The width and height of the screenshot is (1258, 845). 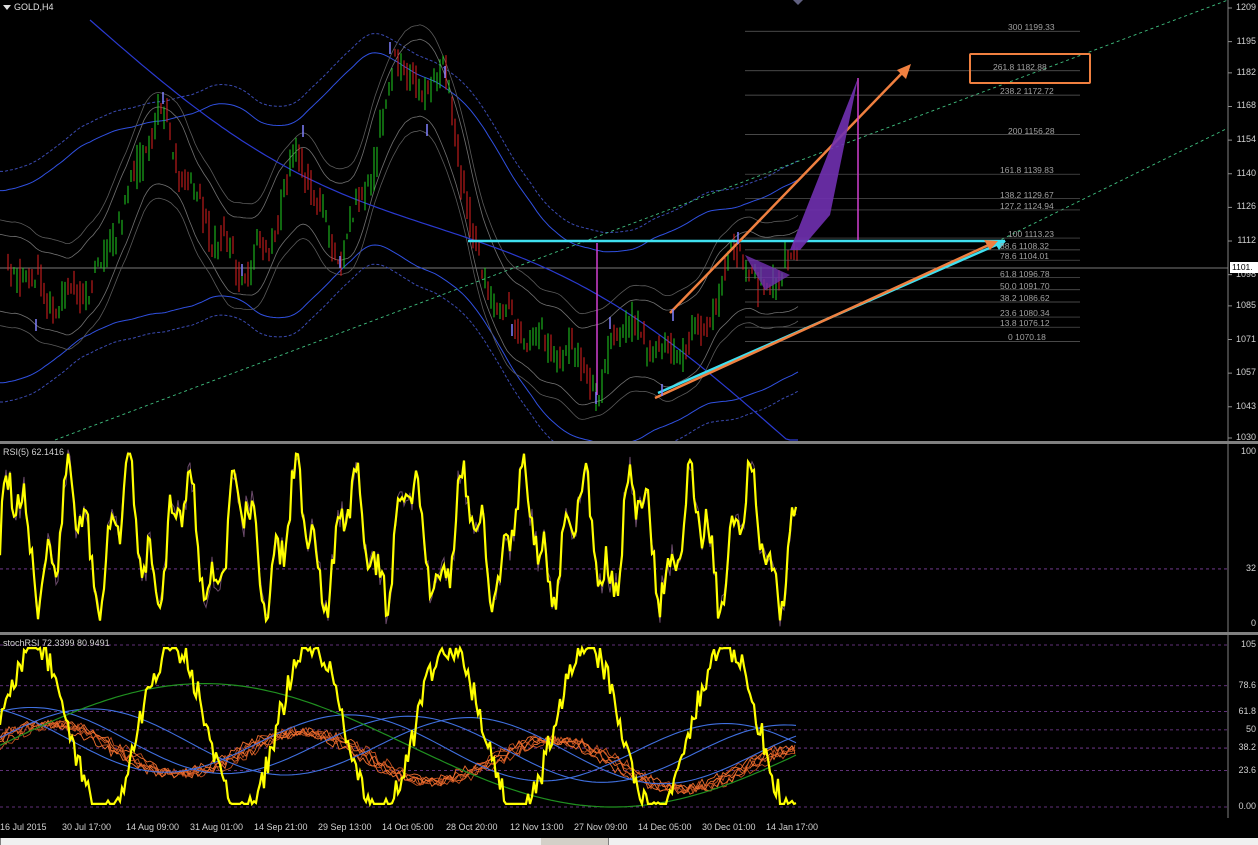 I want to click on fib-level-label: 61.8 1096.78, so click(x=1025, y=273).